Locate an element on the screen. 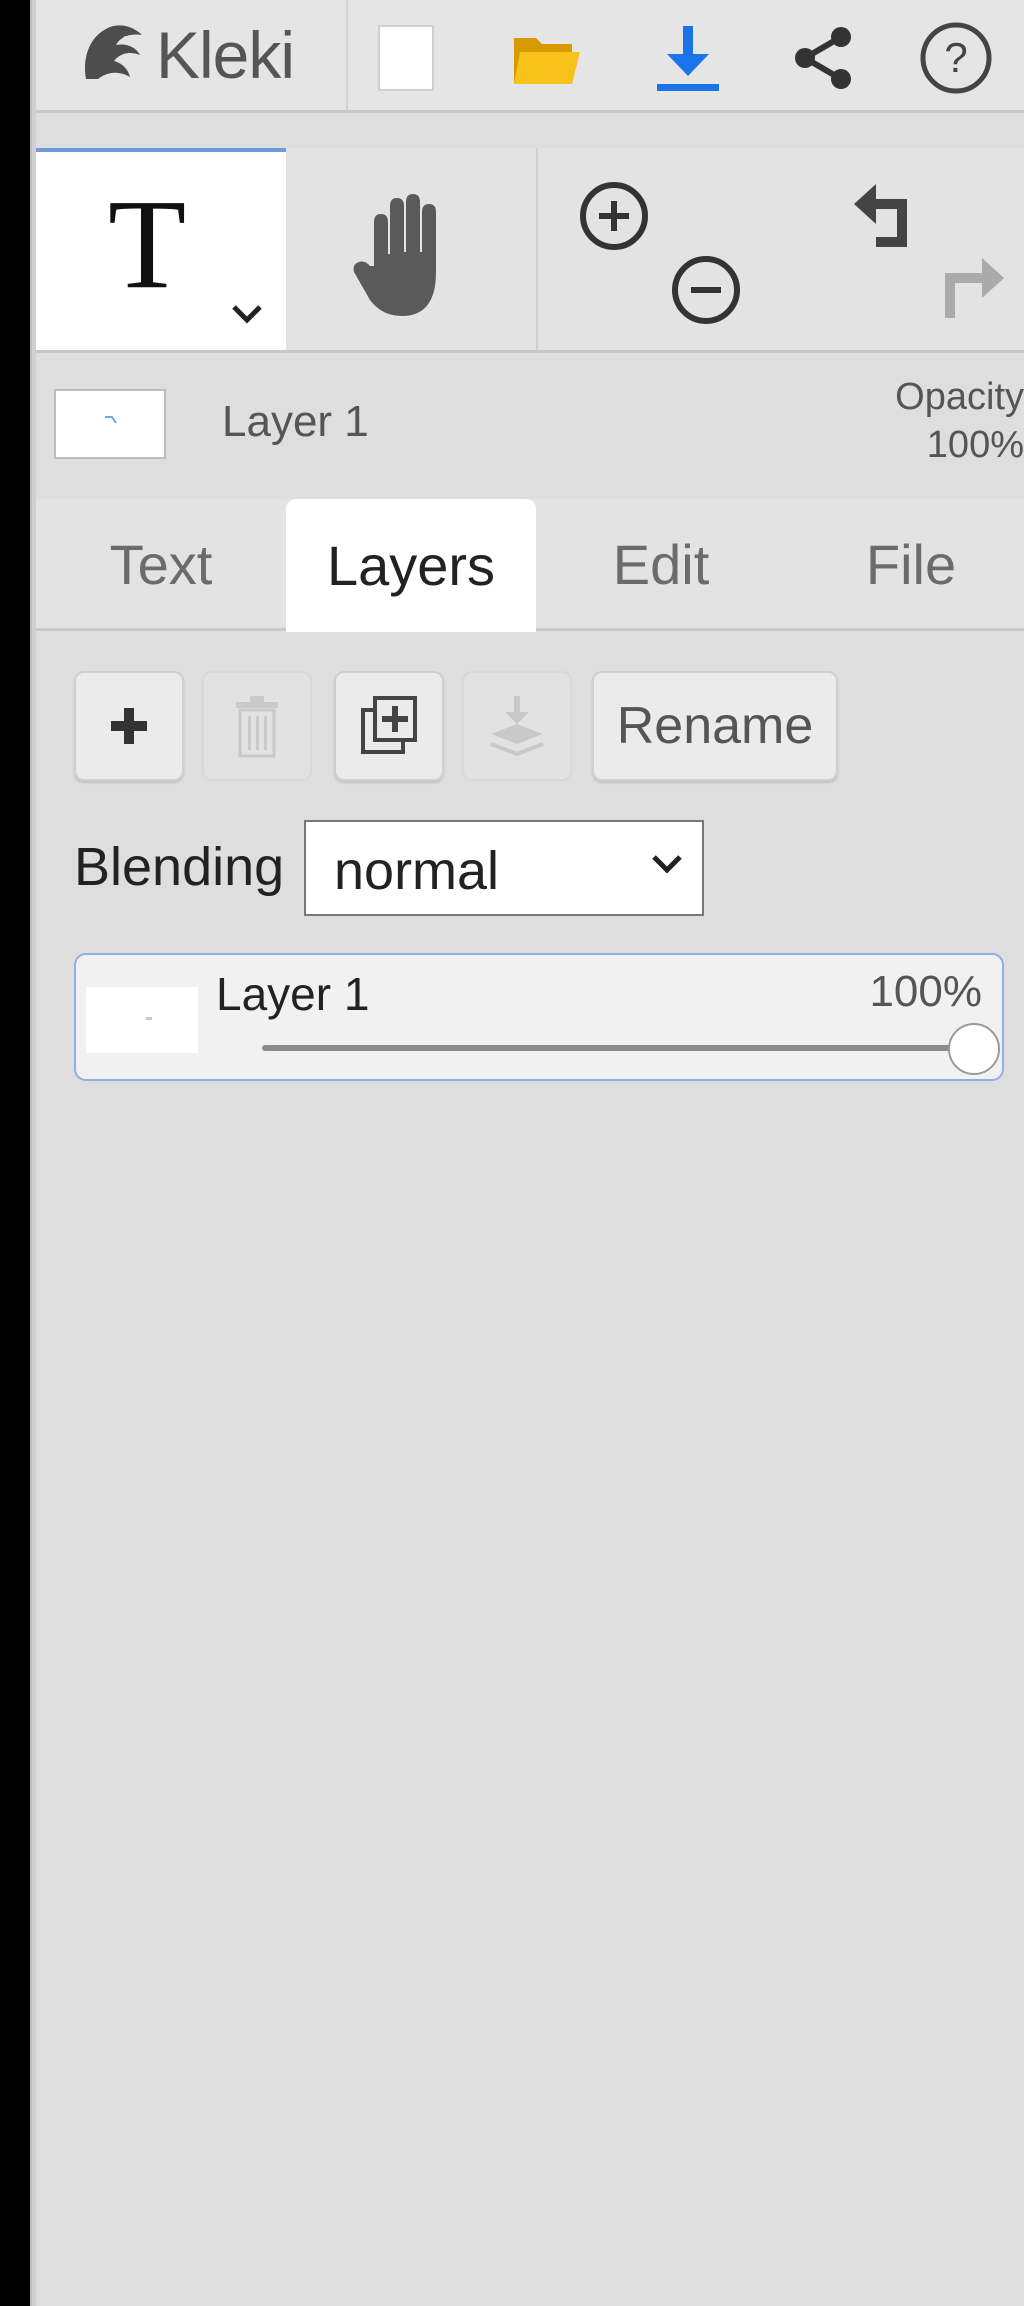 The height and width of the screenshot is (2306, 1024). rename-layer-button: Rename is located at coordinates (715, 726).